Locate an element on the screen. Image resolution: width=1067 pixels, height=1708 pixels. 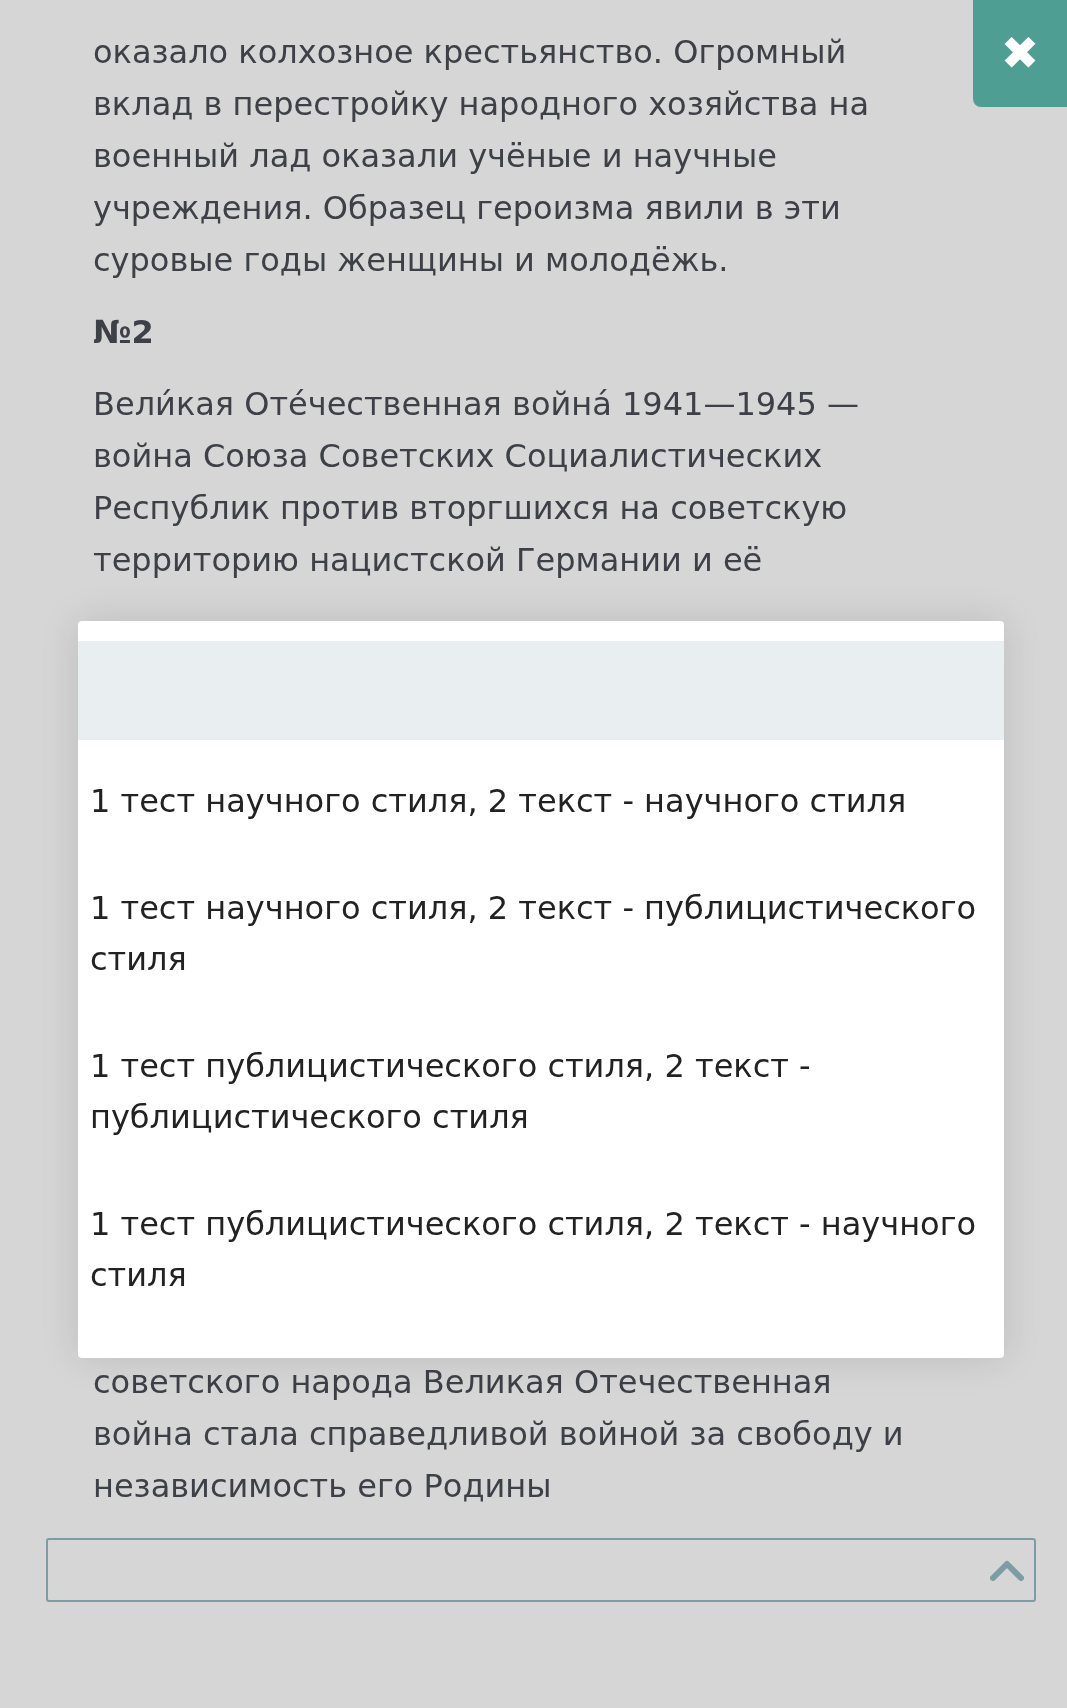
dropdown-option: 1 тест публицистического стиля, 2 текст - публицистического стиля is located at coordinates (541, 1092).